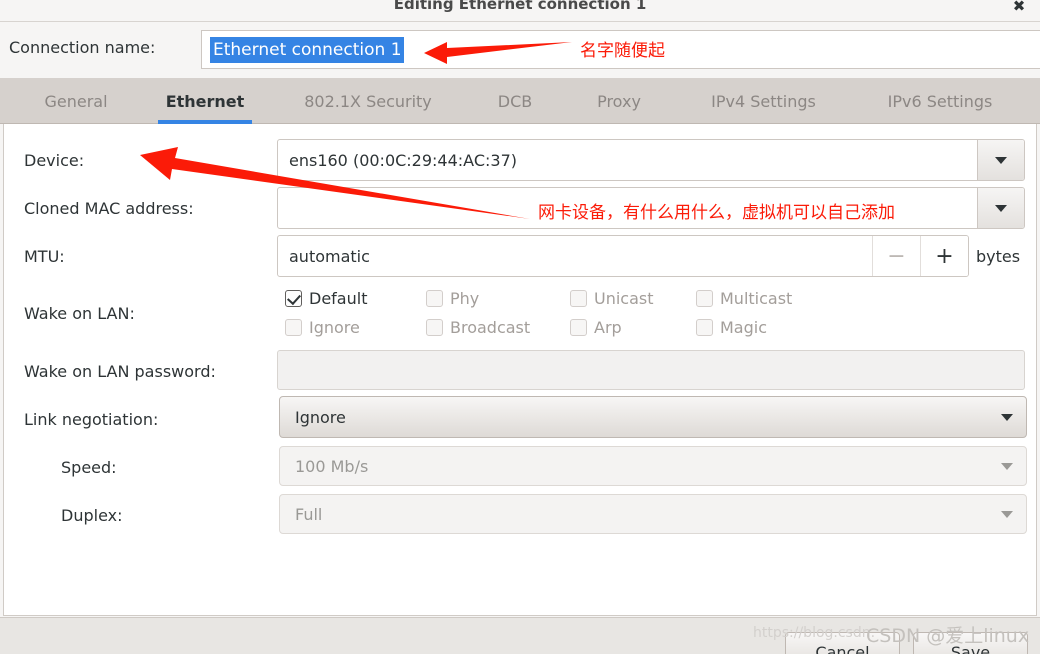 This screenshot has width=1040, height=654. I want to click on wol-checkbox-label: Multicast, so click(756, 298).